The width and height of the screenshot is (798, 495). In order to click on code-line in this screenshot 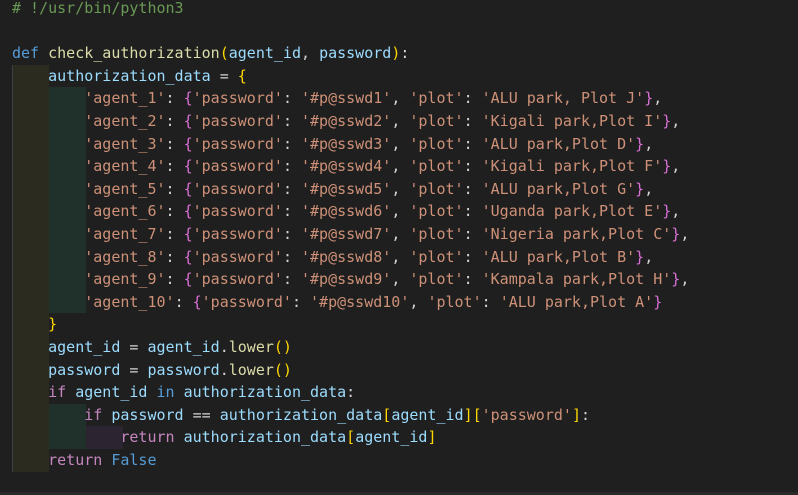, I will do `click(399, 31)`.